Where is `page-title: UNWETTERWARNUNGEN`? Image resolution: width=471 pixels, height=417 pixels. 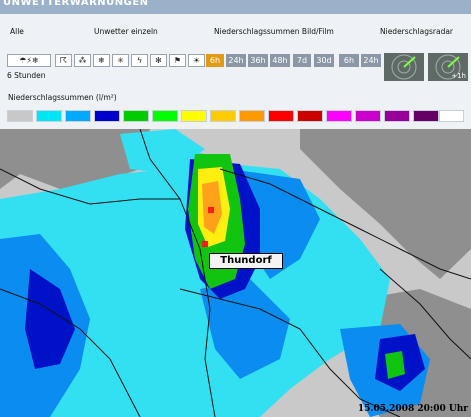
page-title: UNWETTERWARNUNGEN is located at coordinates (76, 4).